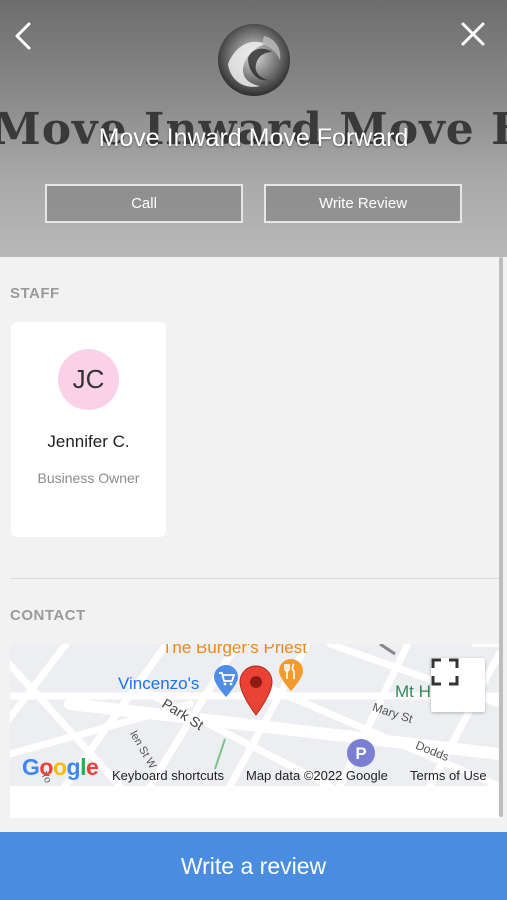 The width and height of the screenshot is (507, 900). I want to click on write-review-button: Write Review, so click(363, 203).